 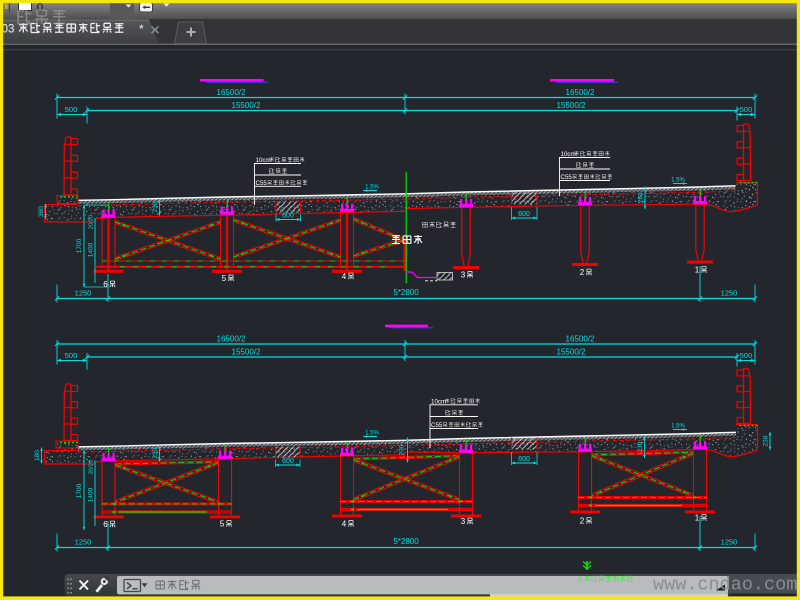 What do you see at coordinates (41, 211) in the screenshot?
I see `svg-text: 380` at bounding box center [41, 211].